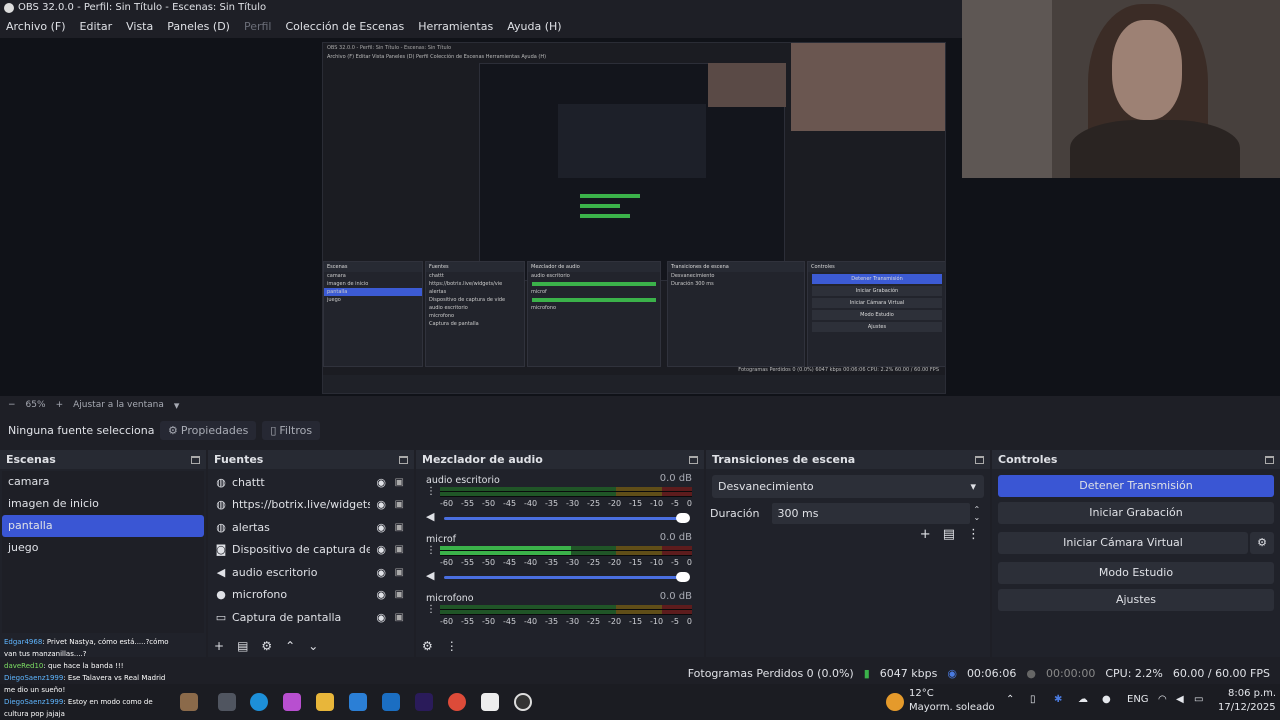  What do you see at coordinates (313, 646) in the screenshot?
I see `move-down-button: ⌄` at bounding box center [313, 646].